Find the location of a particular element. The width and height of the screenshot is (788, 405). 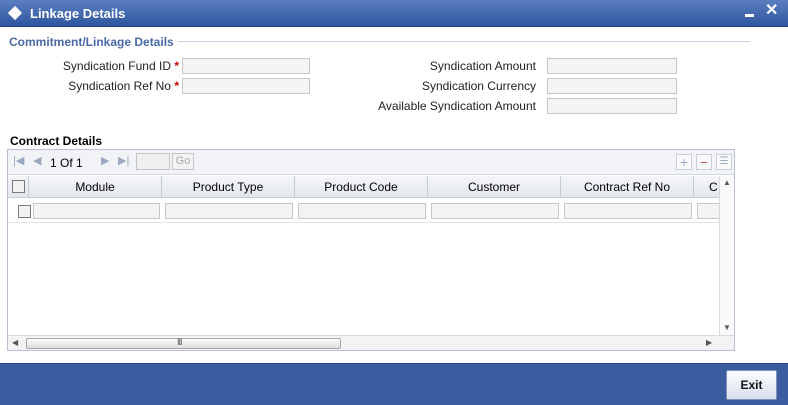

row-checkbox is located at coordinates (24, 211).